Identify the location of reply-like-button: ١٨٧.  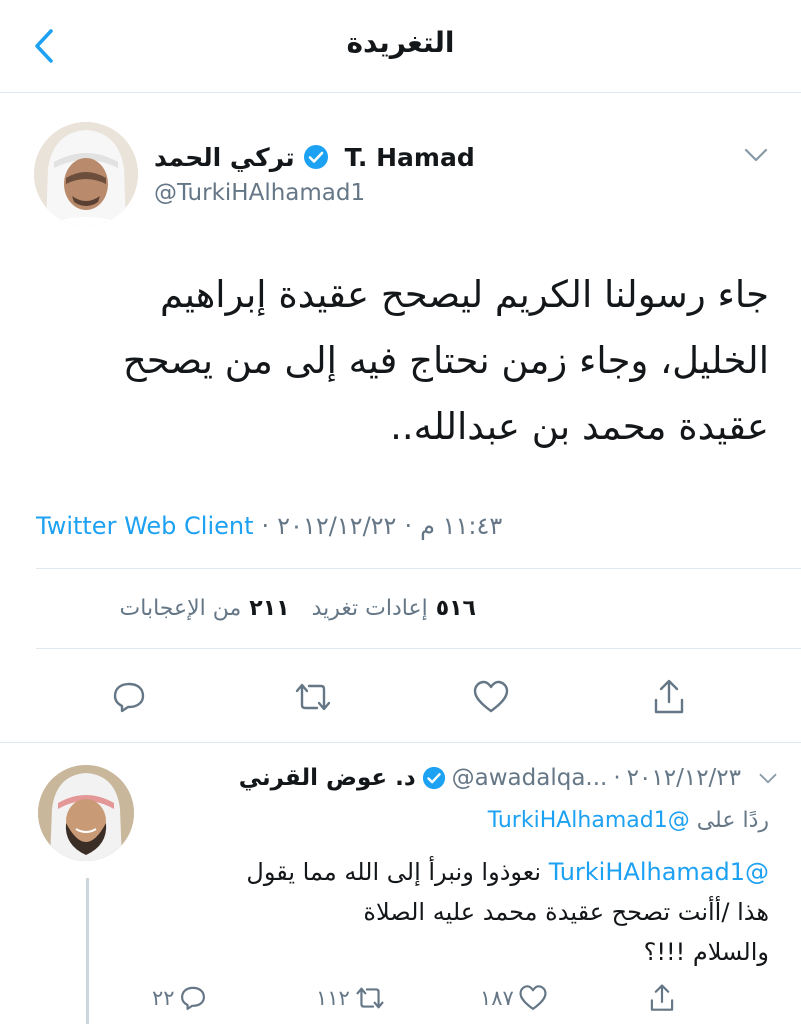
(512, 998).